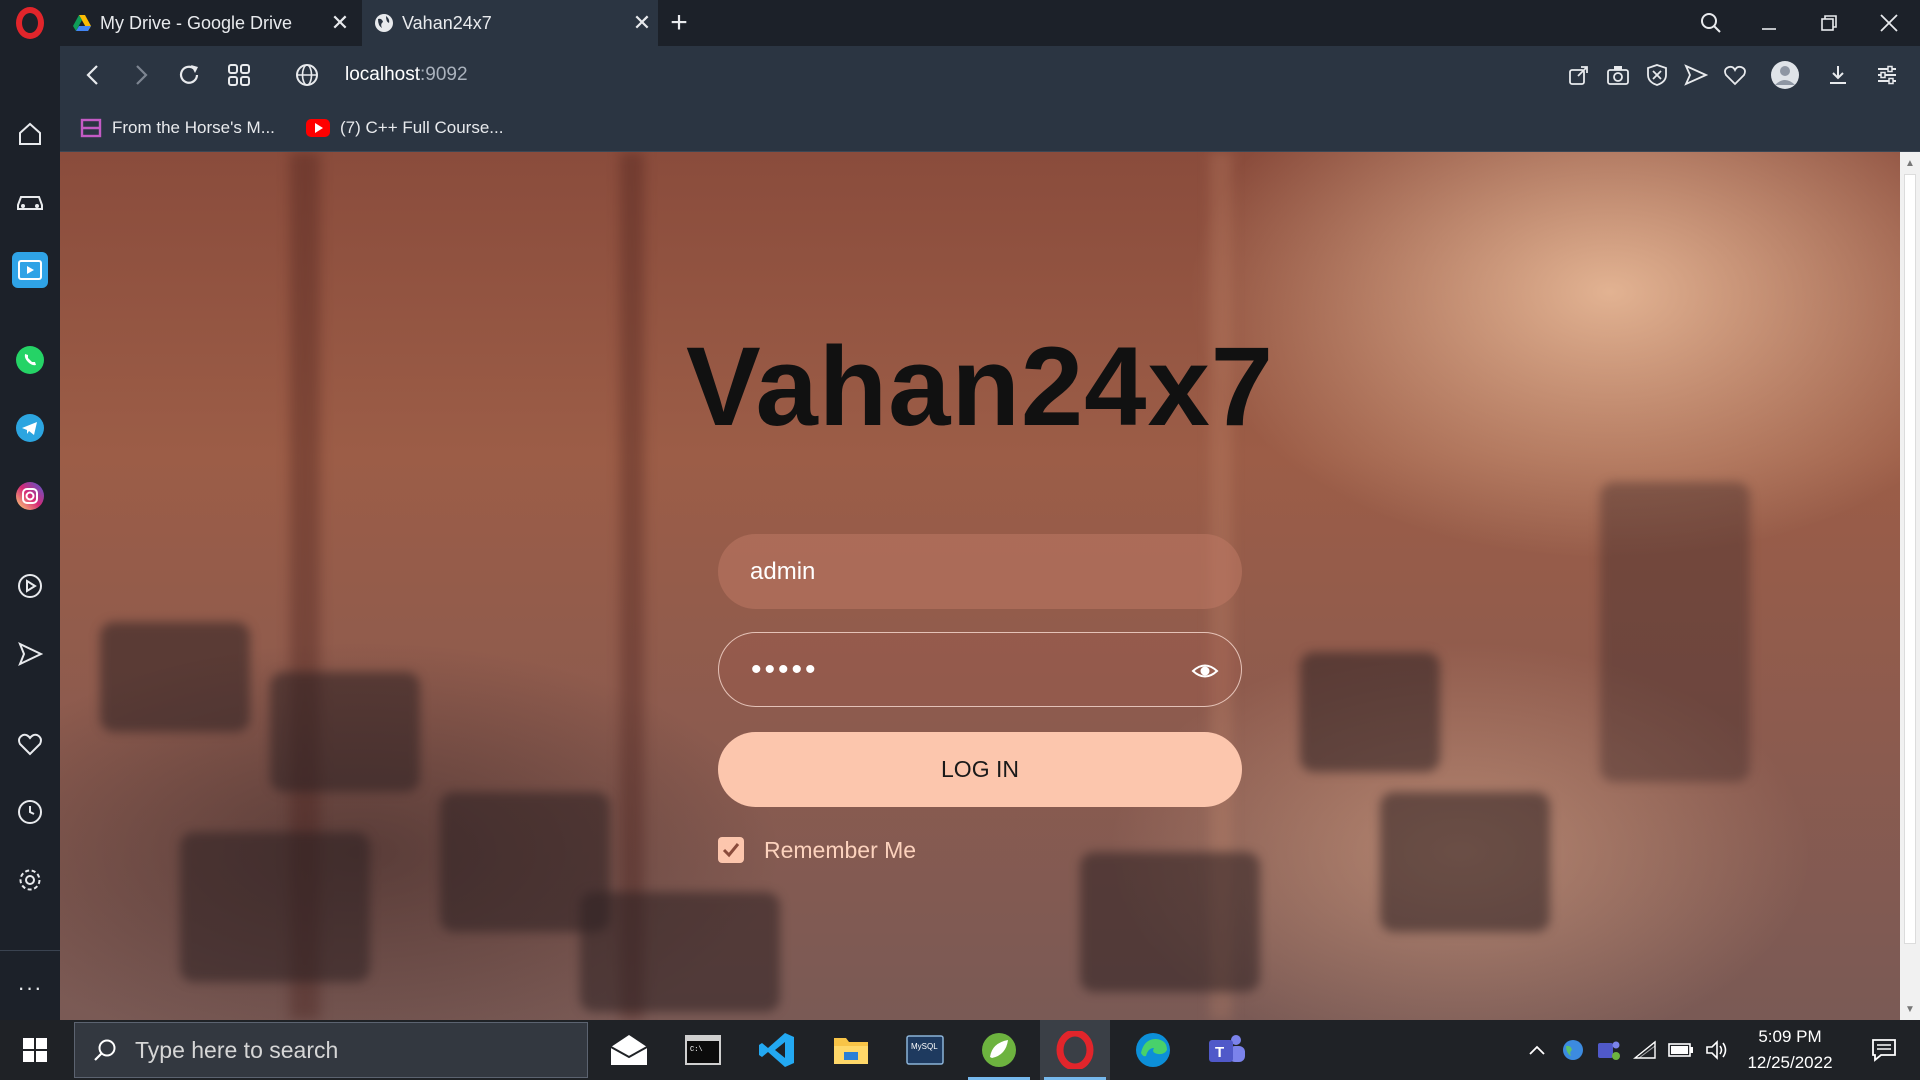 The height and width of the screenshot is (1080, 1920). I want to click on windows-logo-icon, so click(35, 1050).